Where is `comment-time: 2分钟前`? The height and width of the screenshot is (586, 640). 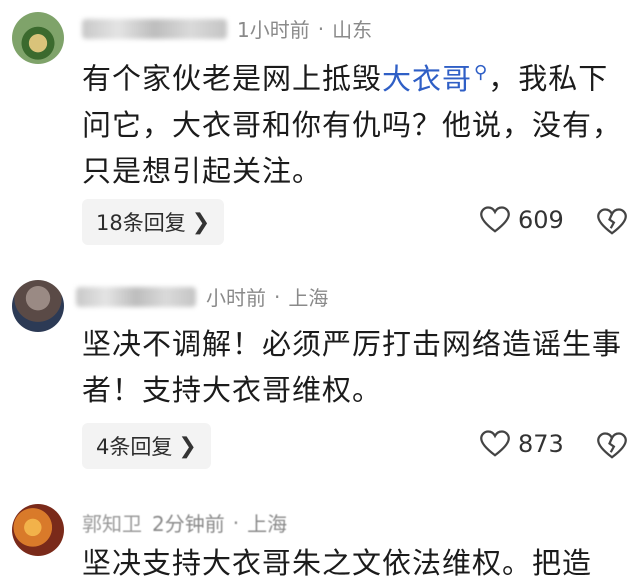 comment-time: 2分钟前 is located at coordinates (188, 524).